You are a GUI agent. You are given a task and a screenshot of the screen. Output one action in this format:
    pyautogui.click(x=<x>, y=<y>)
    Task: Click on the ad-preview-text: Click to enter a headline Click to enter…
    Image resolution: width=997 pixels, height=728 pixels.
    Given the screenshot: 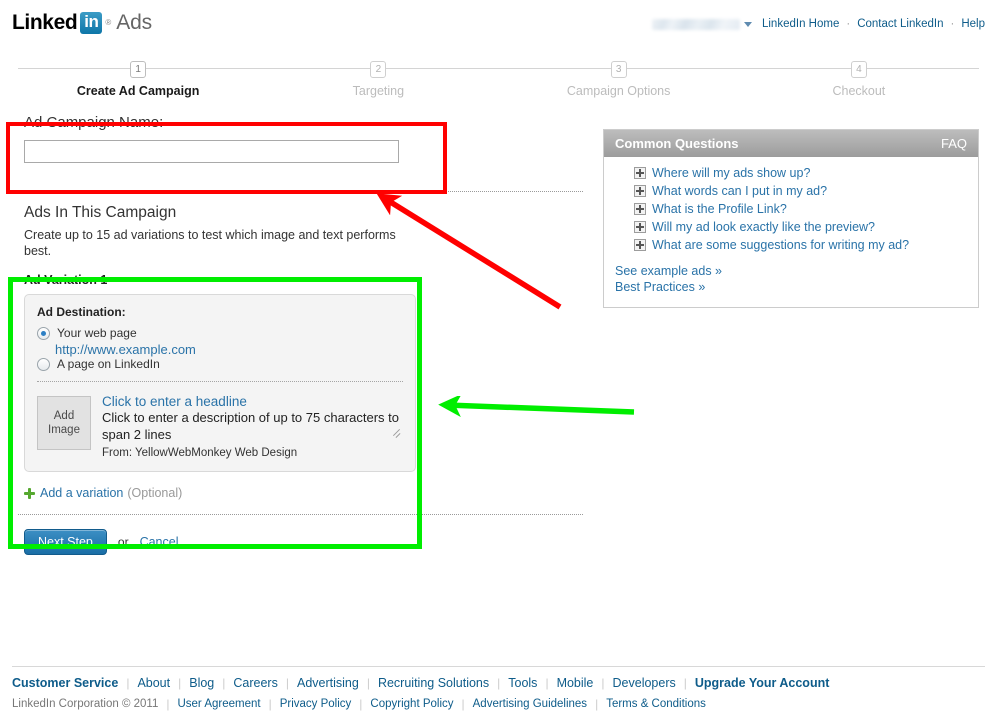 What is the action you would take?
    pyautogui.click(x=252, y=426)
    